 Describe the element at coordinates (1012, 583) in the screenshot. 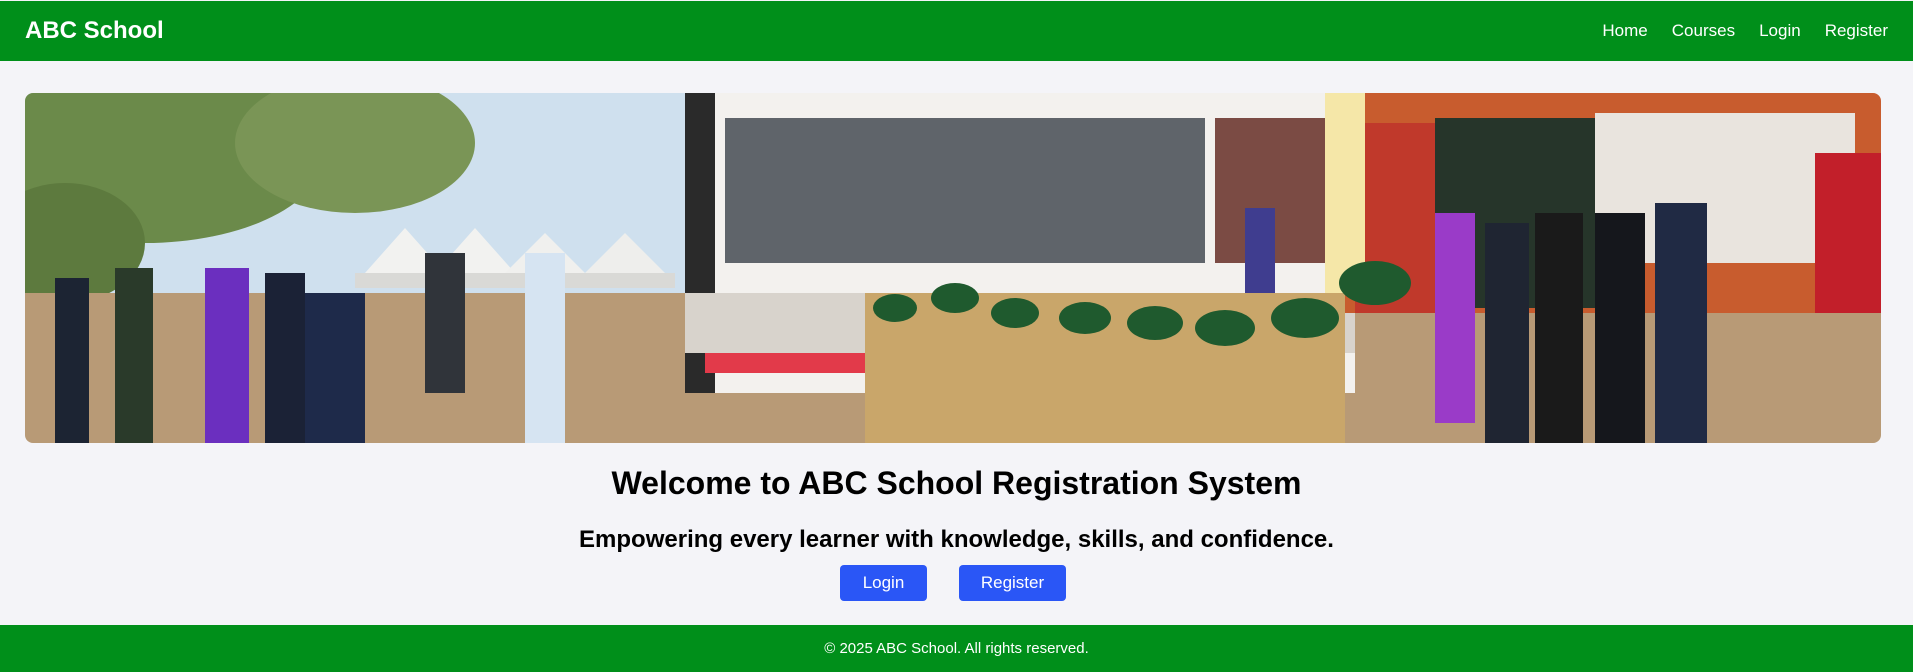

I see `register-button: Register` at that location.